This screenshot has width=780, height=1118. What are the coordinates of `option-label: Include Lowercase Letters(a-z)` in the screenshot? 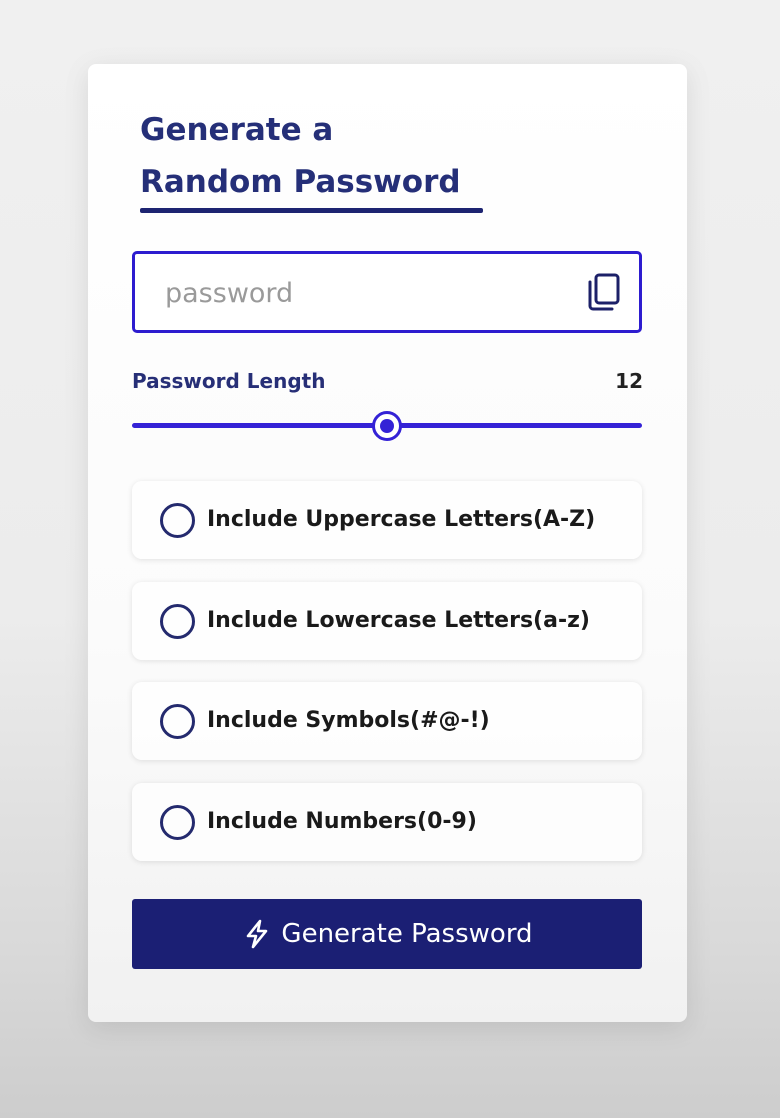 It's located at (398, 620).